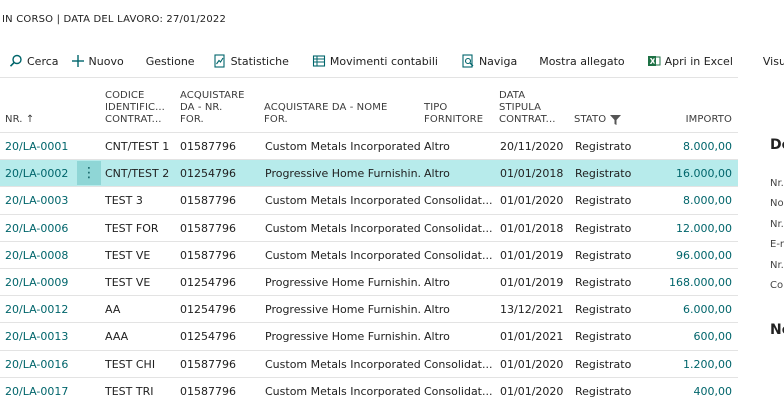 Image resolution: width=784 pixels, height=410 pixels. What do you see at coordinates (777, 224) in the screenshot?
I see `factbox-field: Nr.` at bounding box center [777, 224].